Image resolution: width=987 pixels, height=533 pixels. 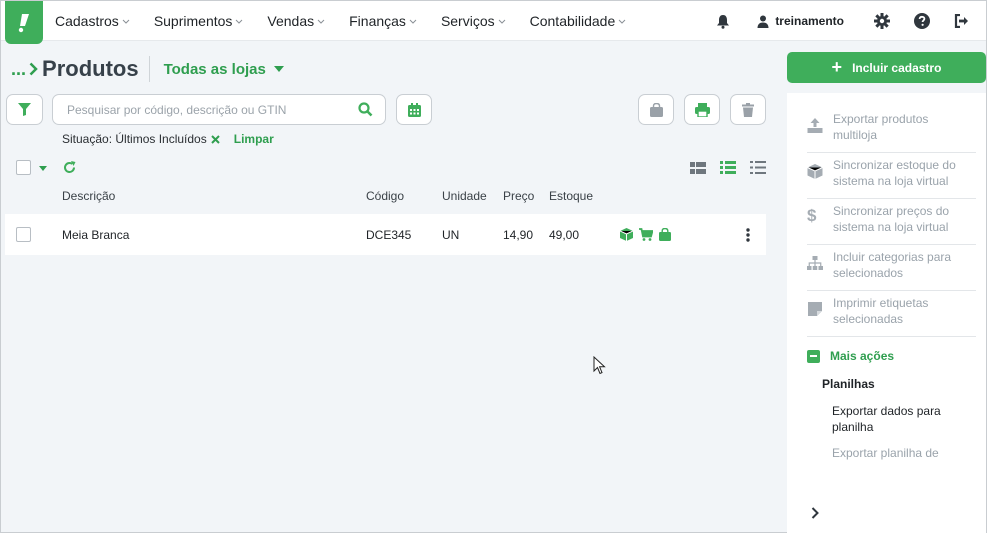 I want to click on add-record-button: + Incluir cadastro, so click(x=886, y=67).